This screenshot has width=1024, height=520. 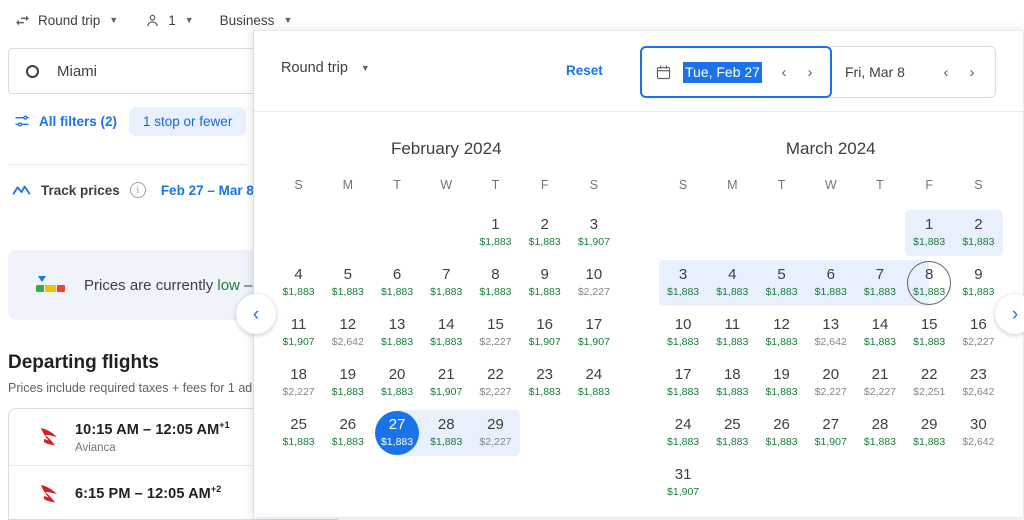 I want to click on calendar-day-cell: 11 $1,883, so click(x=732, y=333).